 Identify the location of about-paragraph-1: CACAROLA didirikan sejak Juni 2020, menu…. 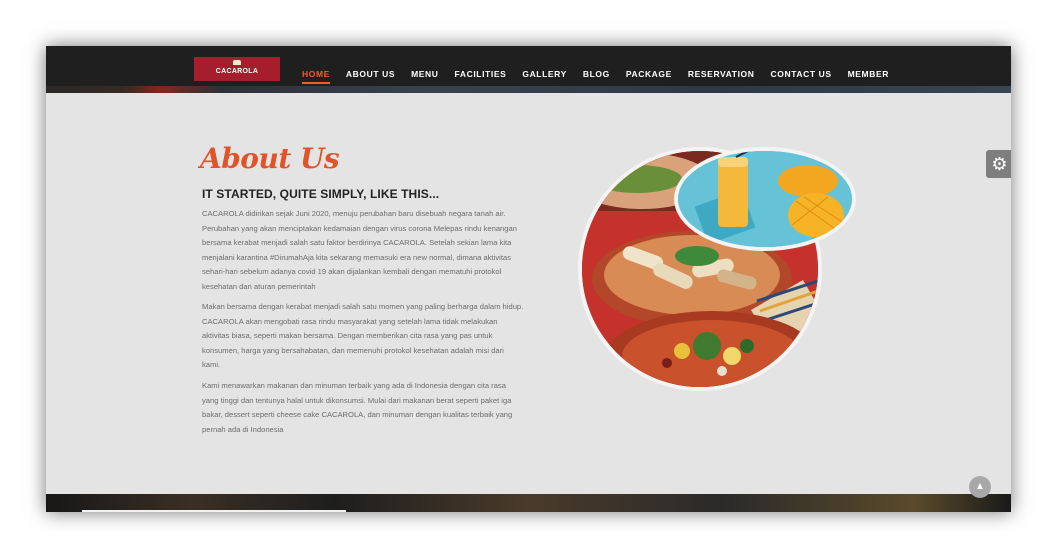
(359, 250).